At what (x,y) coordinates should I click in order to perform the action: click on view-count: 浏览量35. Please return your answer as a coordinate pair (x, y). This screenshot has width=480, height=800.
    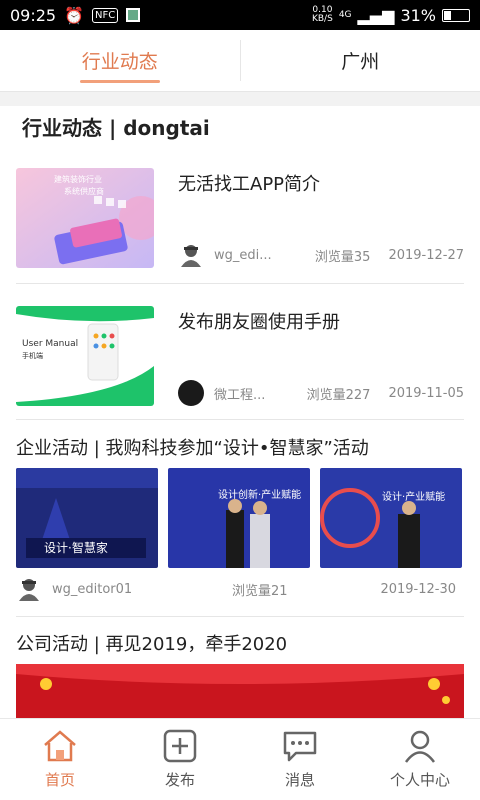
    Looking at the image, I should click on (342, 257).